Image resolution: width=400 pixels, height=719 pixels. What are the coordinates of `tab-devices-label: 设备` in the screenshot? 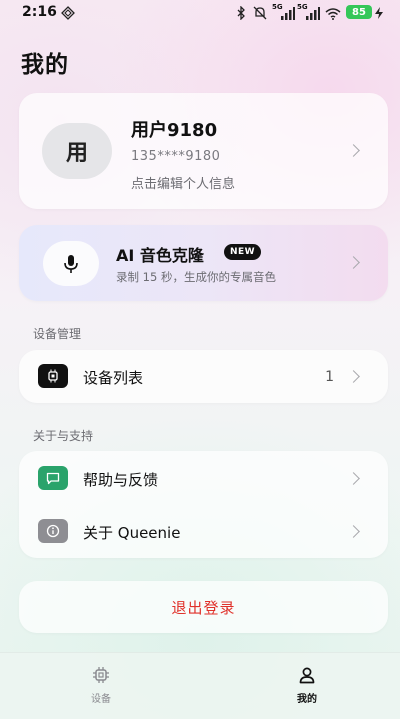 It's located at (101, 699).